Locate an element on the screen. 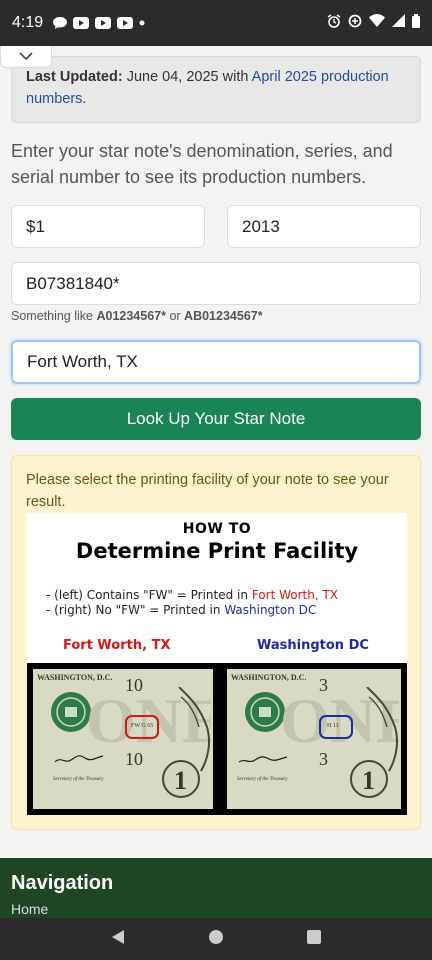 The image size is (432, 960). chevron-down-icon is located at coordinates (26, 57).